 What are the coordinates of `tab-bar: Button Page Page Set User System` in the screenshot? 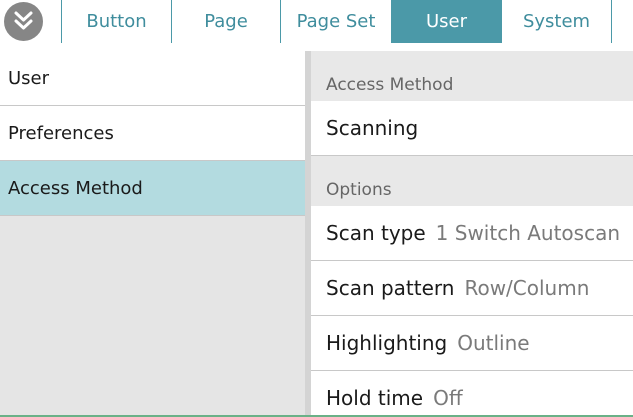 It's located at (336, 21).